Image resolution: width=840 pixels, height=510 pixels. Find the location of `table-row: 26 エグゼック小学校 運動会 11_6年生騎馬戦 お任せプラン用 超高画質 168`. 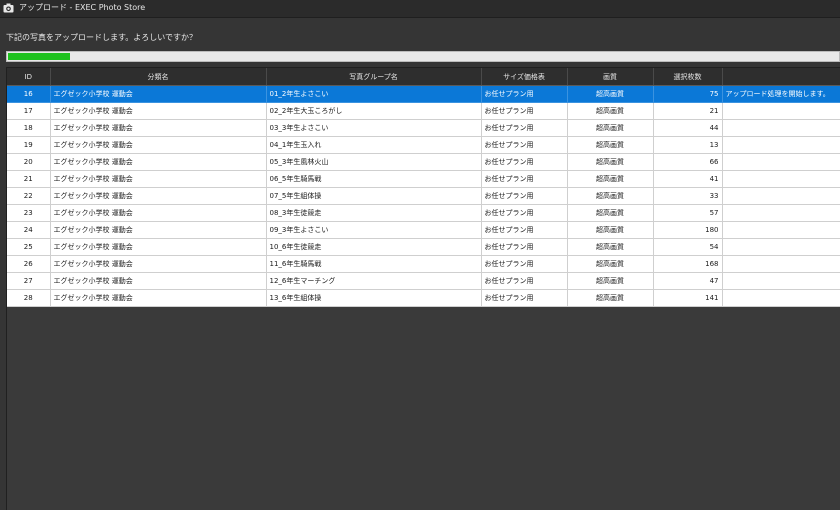

table-row: 26 エグゼック小学校 運動会 11_6年生騎馬戦 お任せプラン用 超高画質 168 is located at coordinates (423, 264).